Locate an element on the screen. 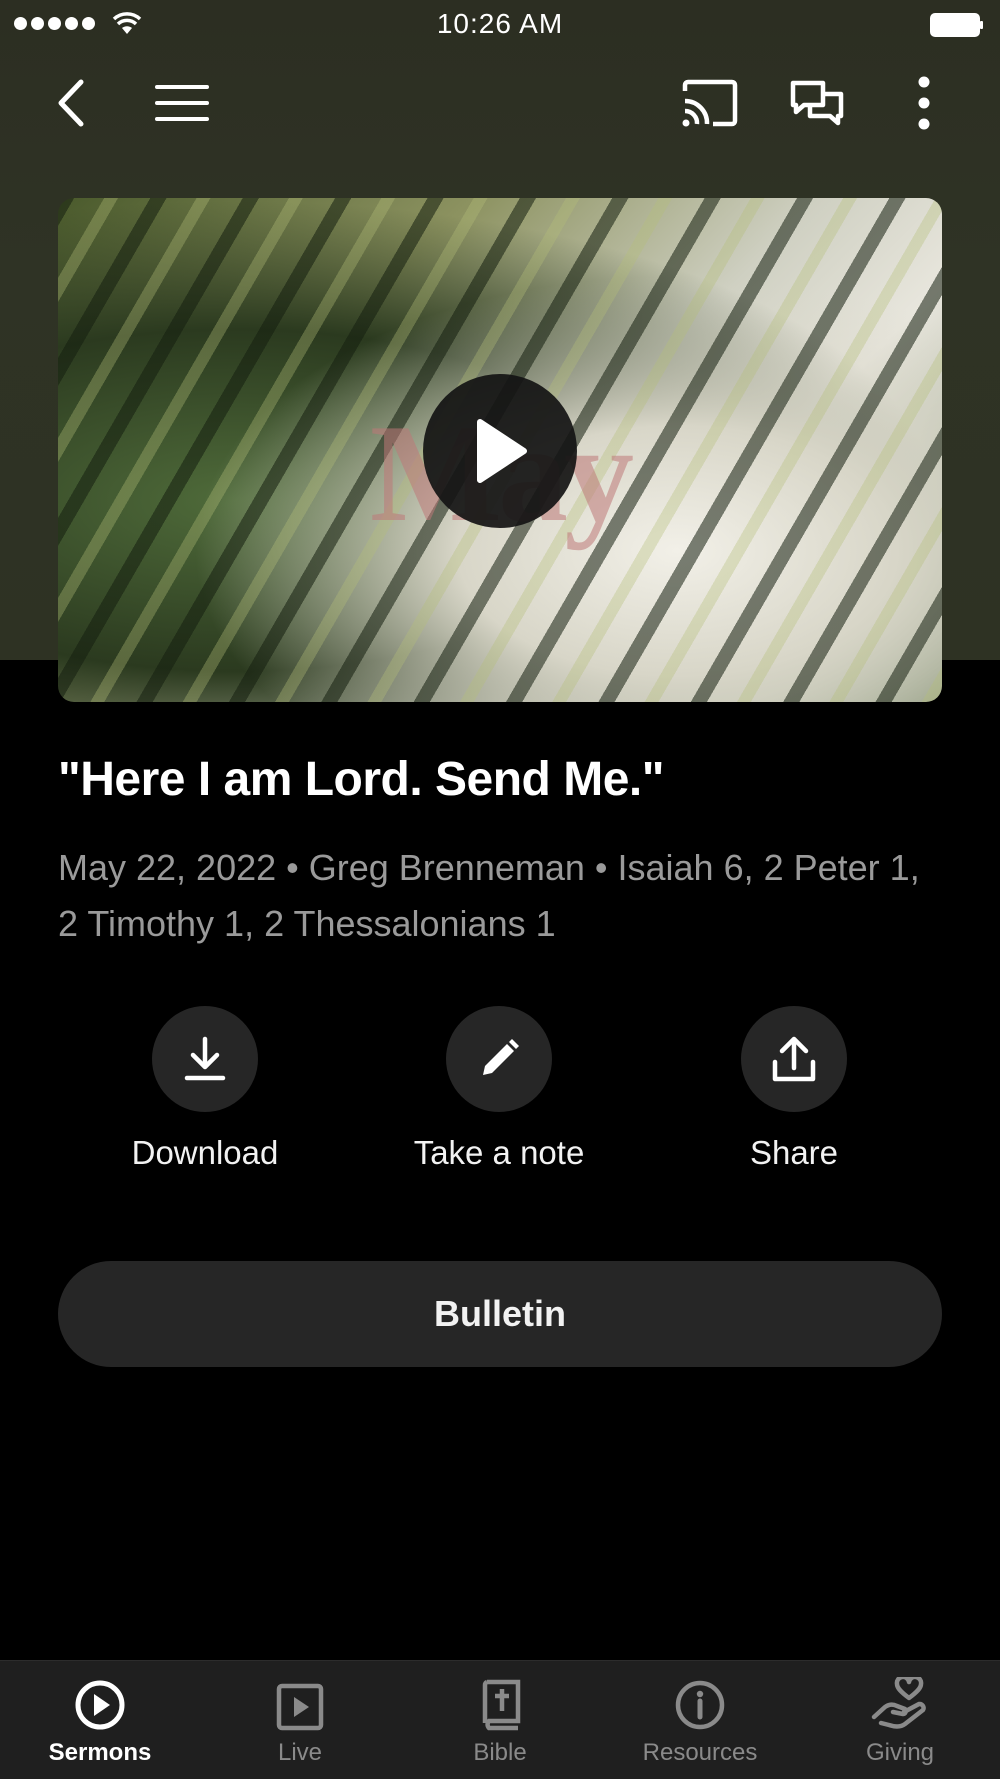 This screenshot has height=1779, width=1000. take-note-button: Take a note is located at coordinates (499, 1089).